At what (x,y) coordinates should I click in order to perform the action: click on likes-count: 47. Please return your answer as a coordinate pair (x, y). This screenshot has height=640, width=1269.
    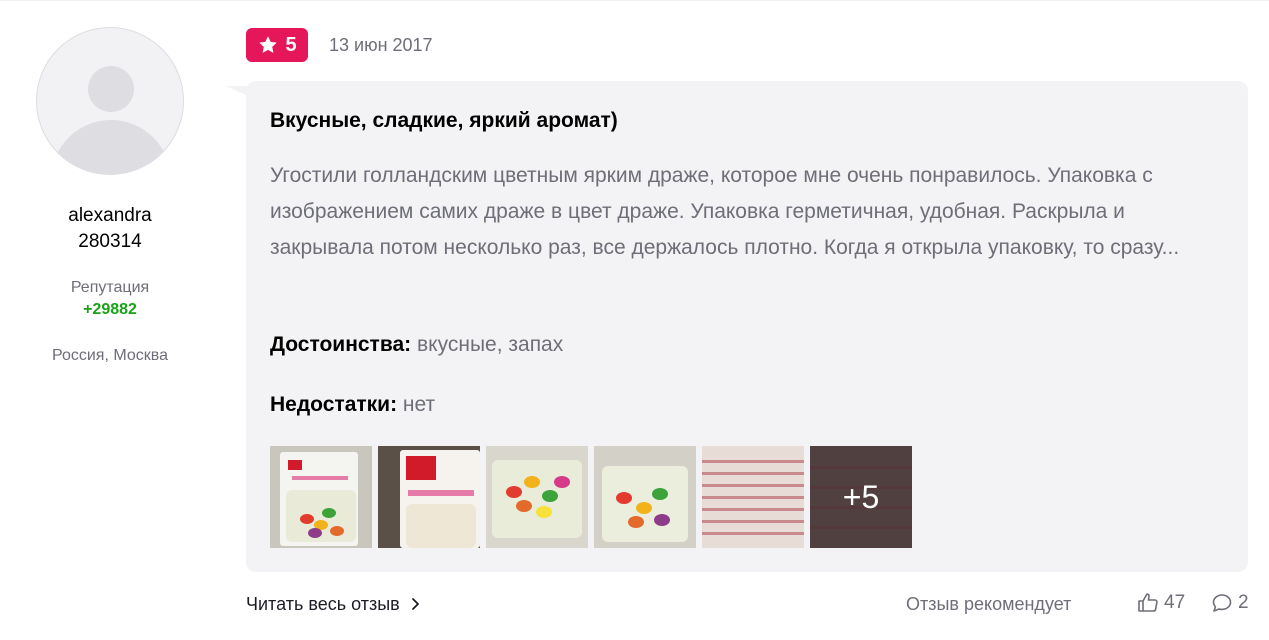
    Looking at the image, I should click on (1175, 602).